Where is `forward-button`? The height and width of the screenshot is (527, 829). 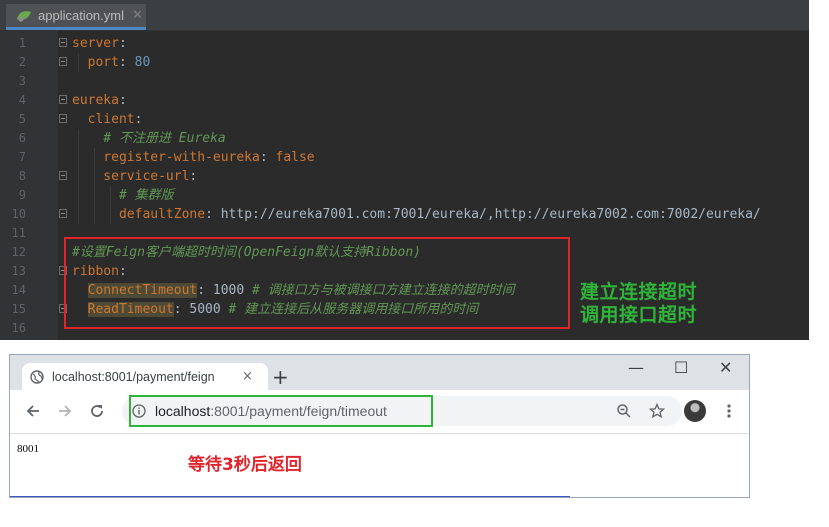
forward-button is located at coordinates (65, 411).